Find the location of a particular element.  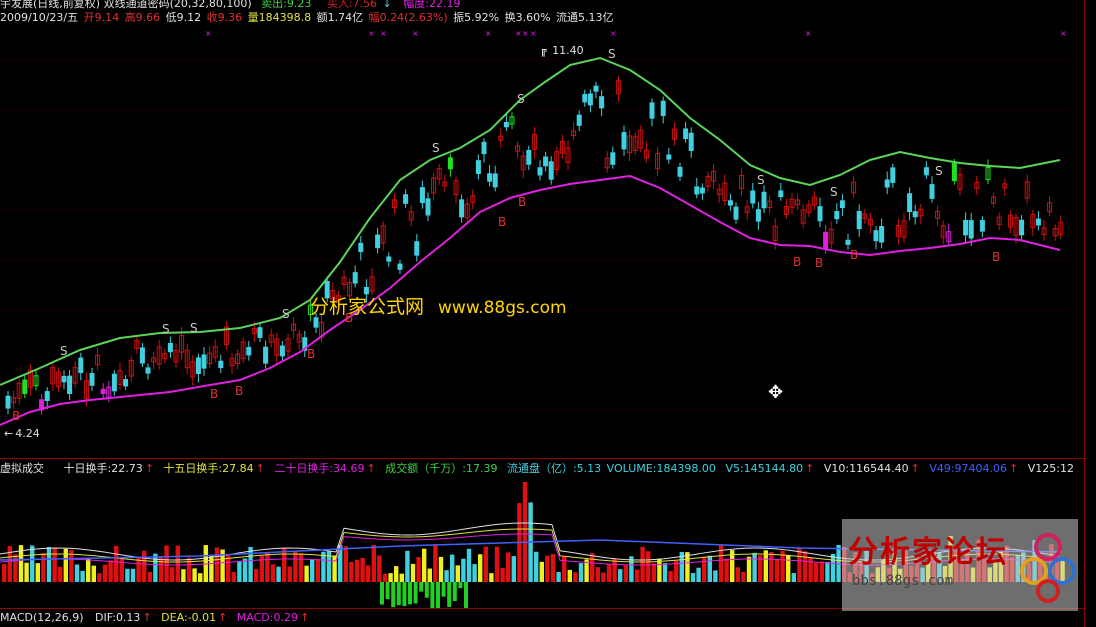

forum-logo: 分析家论坛 bbs.88gs.com is located at coordinates (960, 565).